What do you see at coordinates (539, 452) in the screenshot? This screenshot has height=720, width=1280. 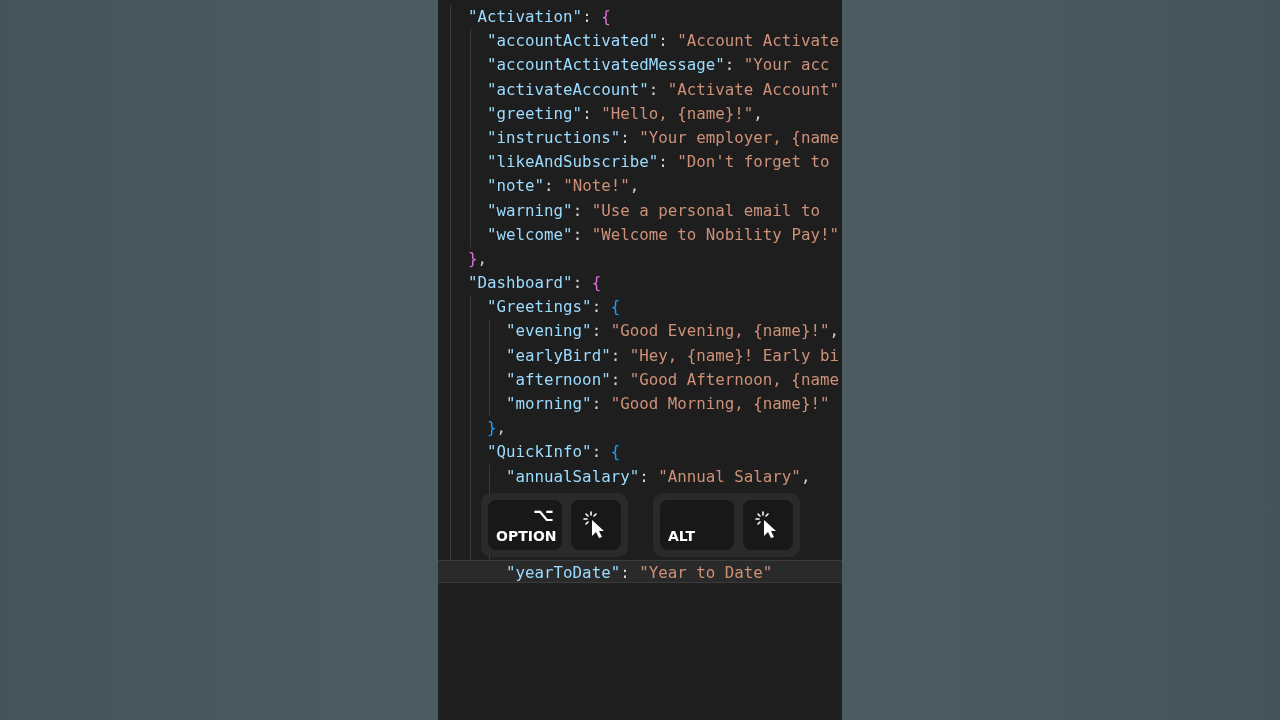 I see `json-key: "QuickInfo"` at bounding box center [539, 452].